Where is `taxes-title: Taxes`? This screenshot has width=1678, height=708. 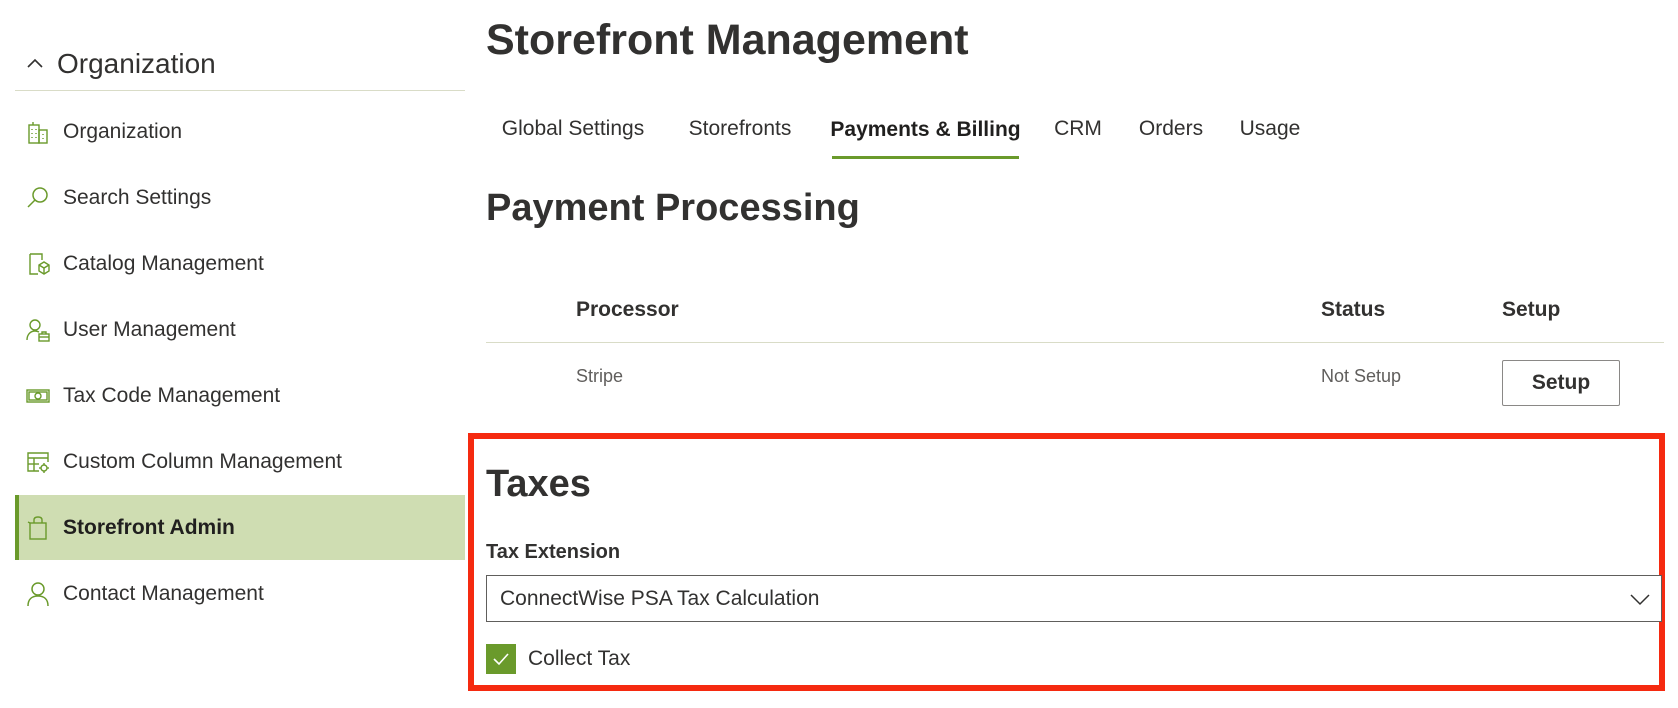
taxes-title: Taxes is located at coordinates (538, 484).